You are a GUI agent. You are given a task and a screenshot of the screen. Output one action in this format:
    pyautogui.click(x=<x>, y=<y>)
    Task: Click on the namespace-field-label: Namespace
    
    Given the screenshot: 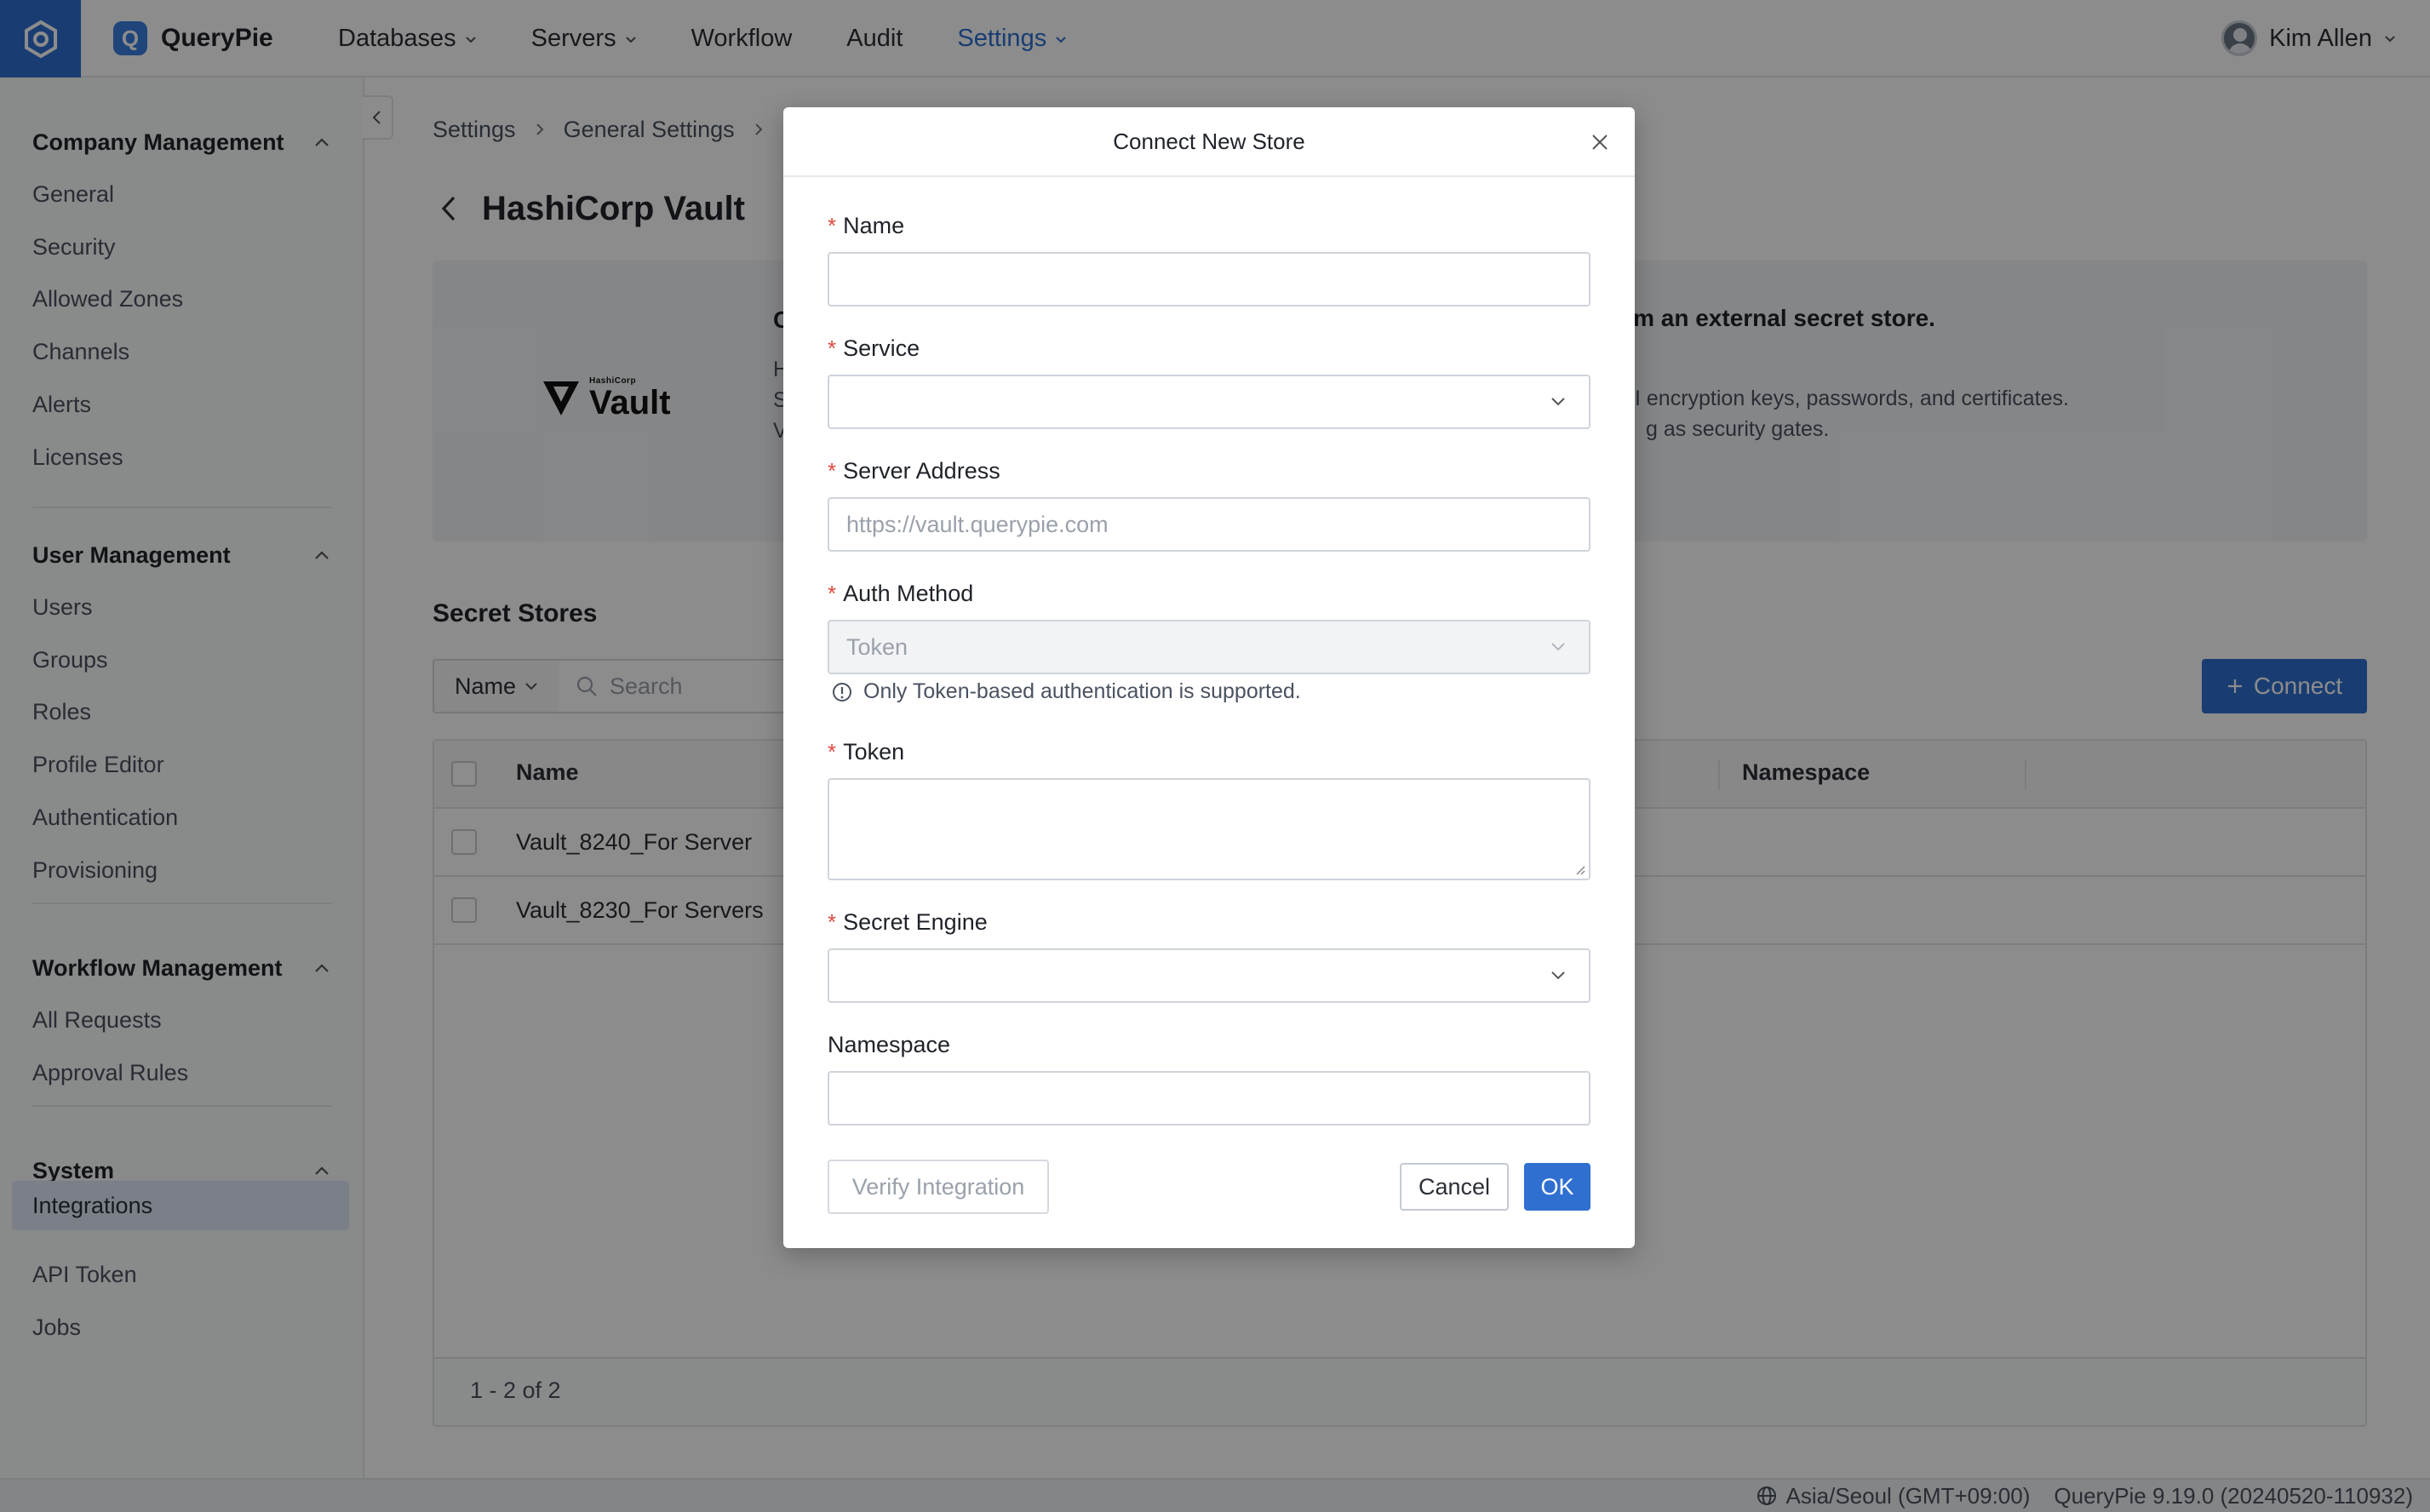 What is the action you would take?
    pyautogui.click(x=889, y=1045)
    